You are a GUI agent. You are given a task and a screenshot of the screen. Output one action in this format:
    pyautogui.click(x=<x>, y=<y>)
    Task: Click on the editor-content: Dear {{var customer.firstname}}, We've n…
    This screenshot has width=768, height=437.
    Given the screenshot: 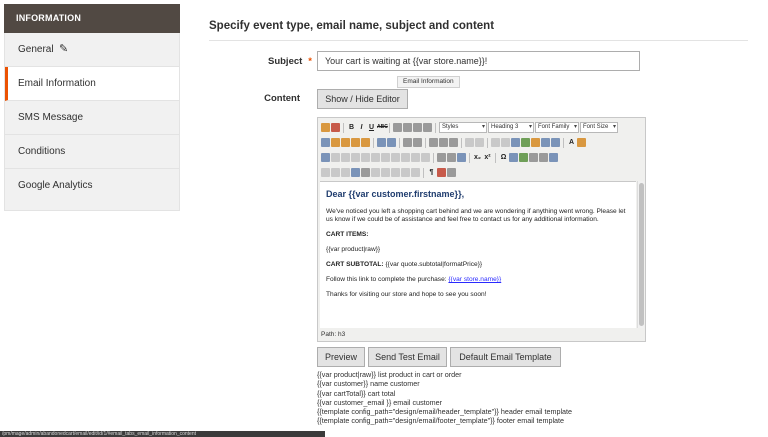 What is the action you would take?
    pyautogui.click(x=478, y=254)
    